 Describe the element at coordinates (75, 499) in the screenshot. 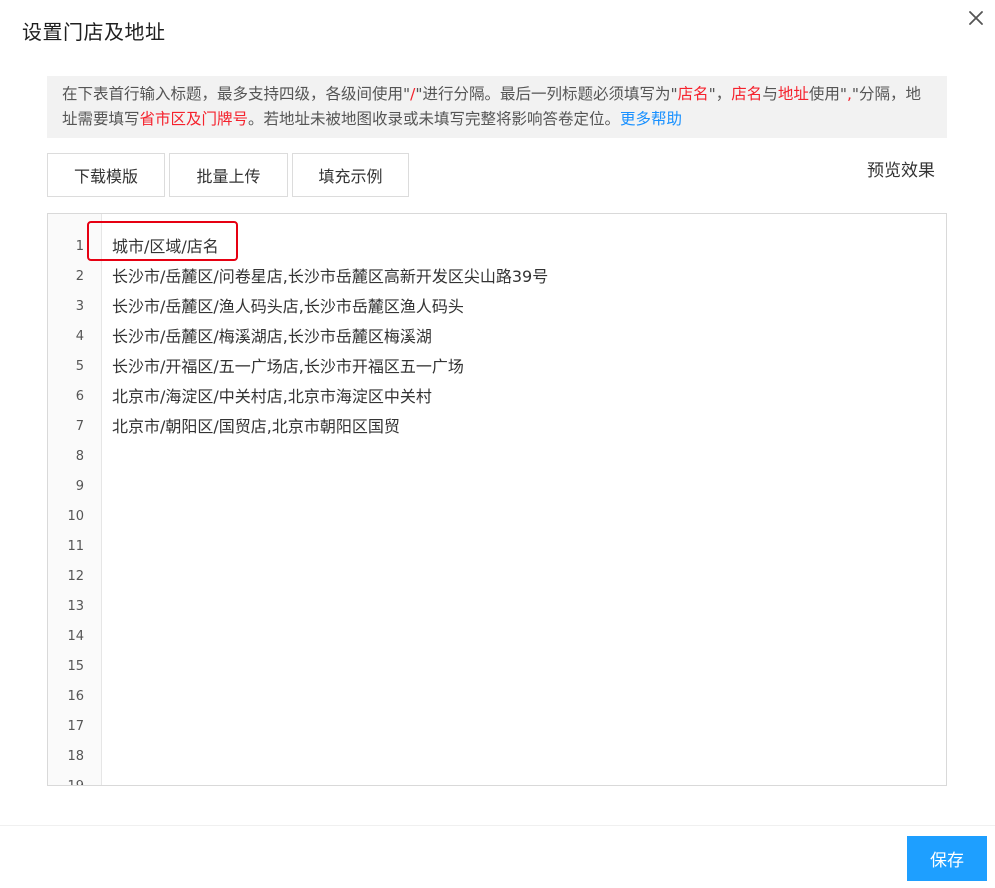

I see `line-number-gutter: 12345678910111213141516171819` at that location.